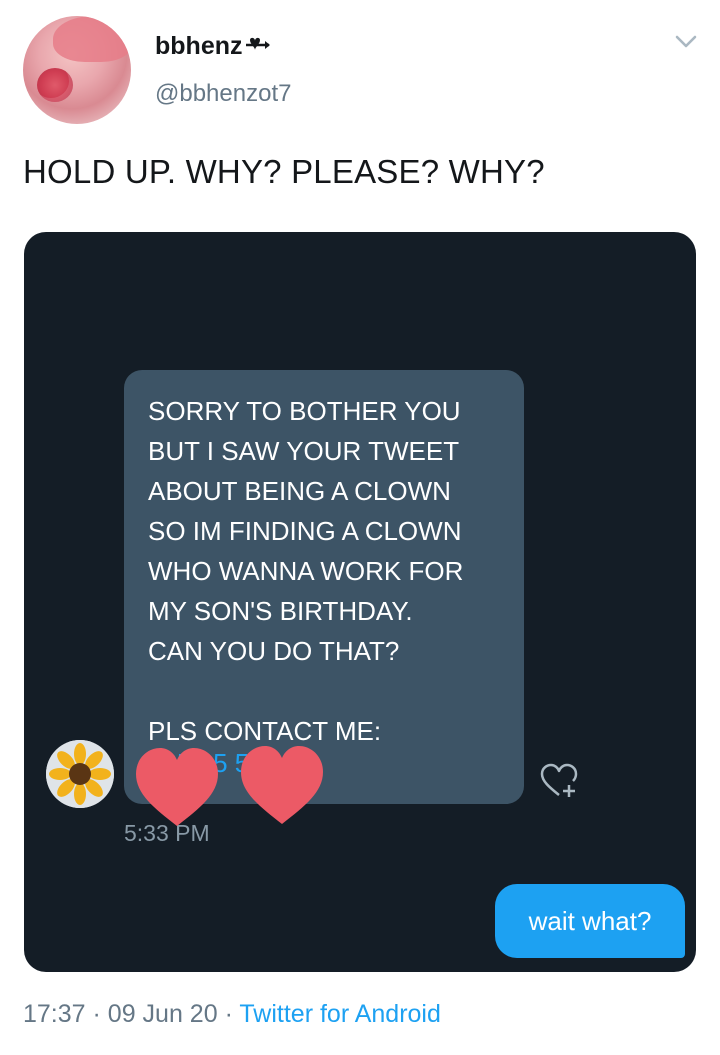  Describe the element at coordinates (162, 1014) in the screenshot. I see `tweet-date: 09 Jun 20` at that location.